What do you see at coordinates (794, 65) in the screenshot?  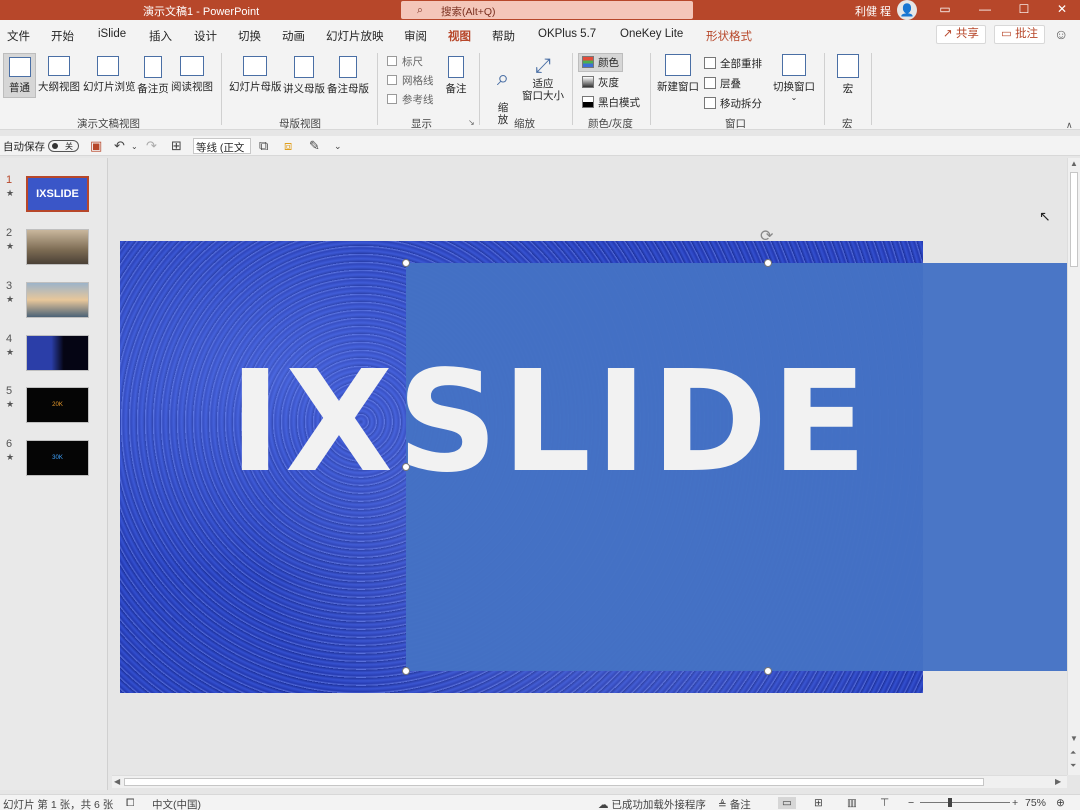 I see `switch-window-icon` at bounding box center [794, 65].